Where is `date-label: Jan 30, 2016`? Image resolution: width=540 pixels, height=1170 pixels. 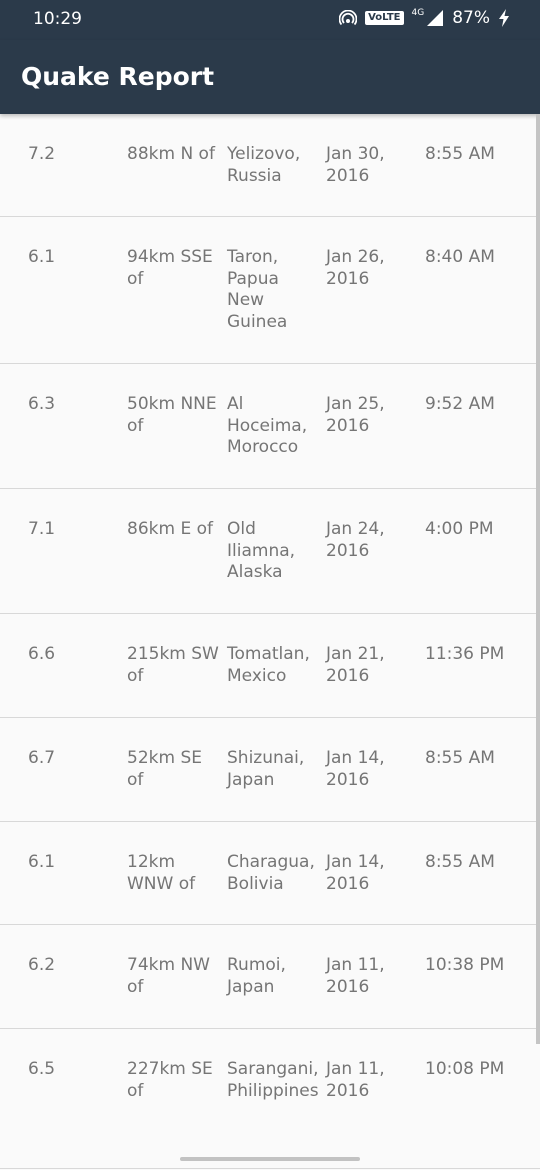
date-label: Jan 30, 2016 is located at coordinates (355, 165).